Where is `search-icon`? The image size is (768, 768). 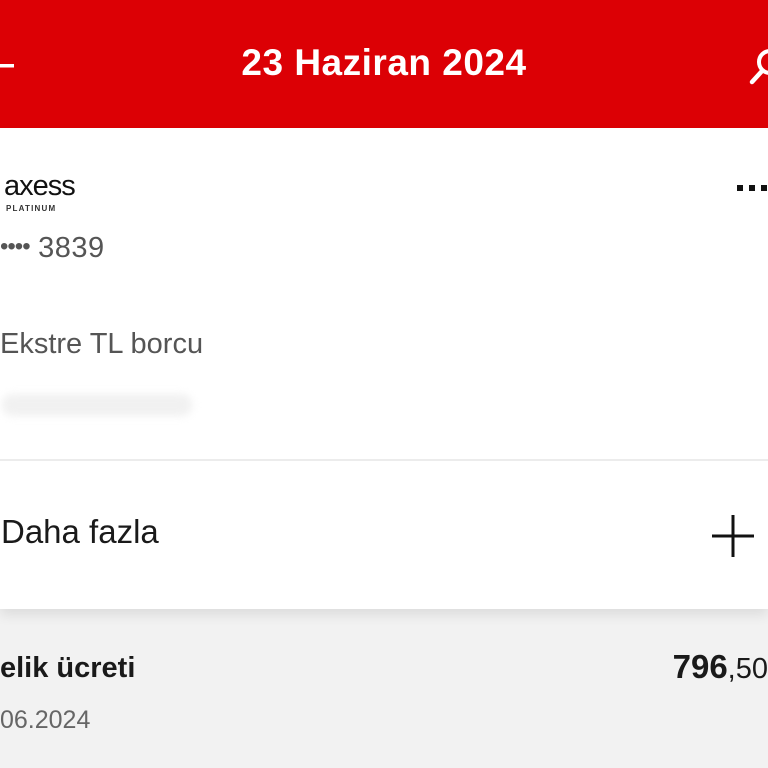 search-icon is located at coordinates (758, 69).